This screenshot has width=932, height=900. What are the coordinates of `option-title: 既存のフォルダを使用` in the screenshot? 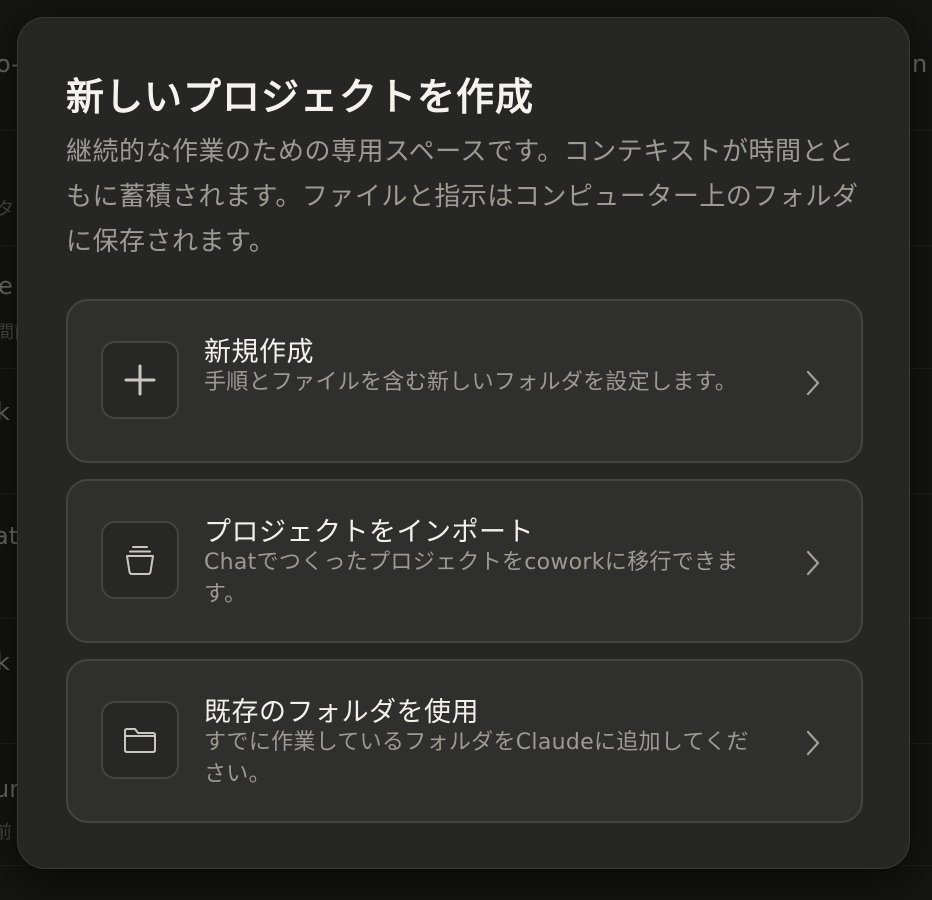 It's located at (341, 712).